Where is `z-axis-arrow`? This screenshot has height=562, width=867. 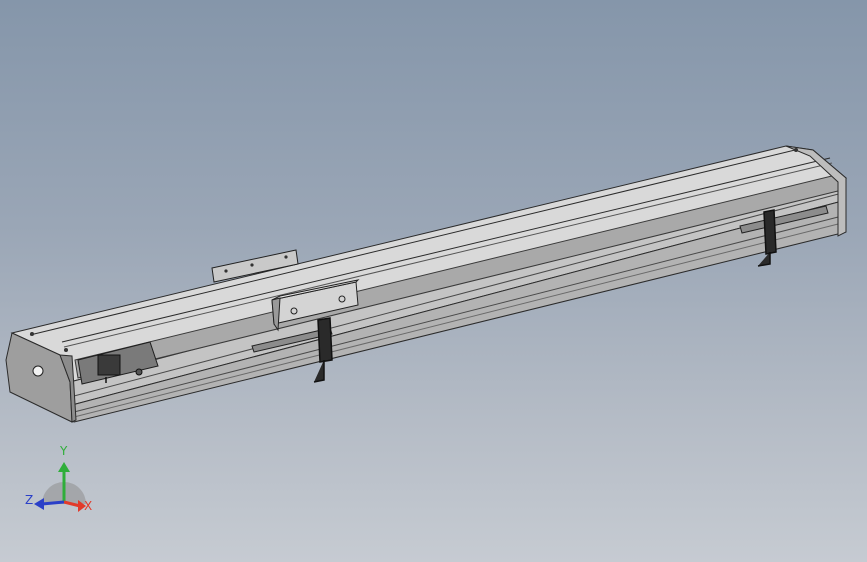 z-axis-arrow is located at coordinates (53, 503).